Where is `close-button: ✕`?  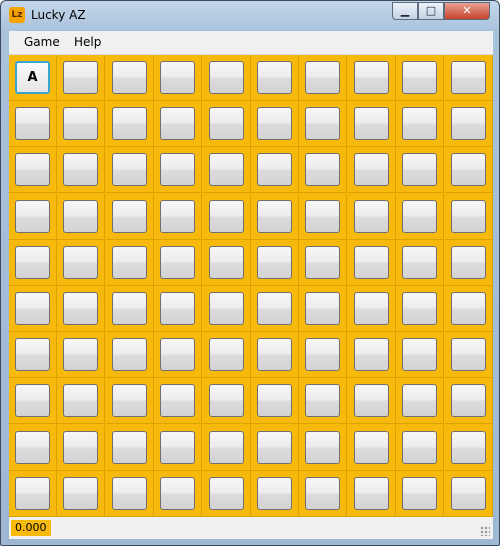 close-button: ✕ is located at coordinates (467, 11).